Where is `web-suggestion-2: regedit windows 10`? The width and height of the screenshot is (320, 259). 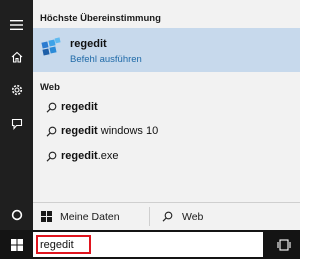
web-suggestion-2: regedit windows 10 is located at coordinates (166, 131).